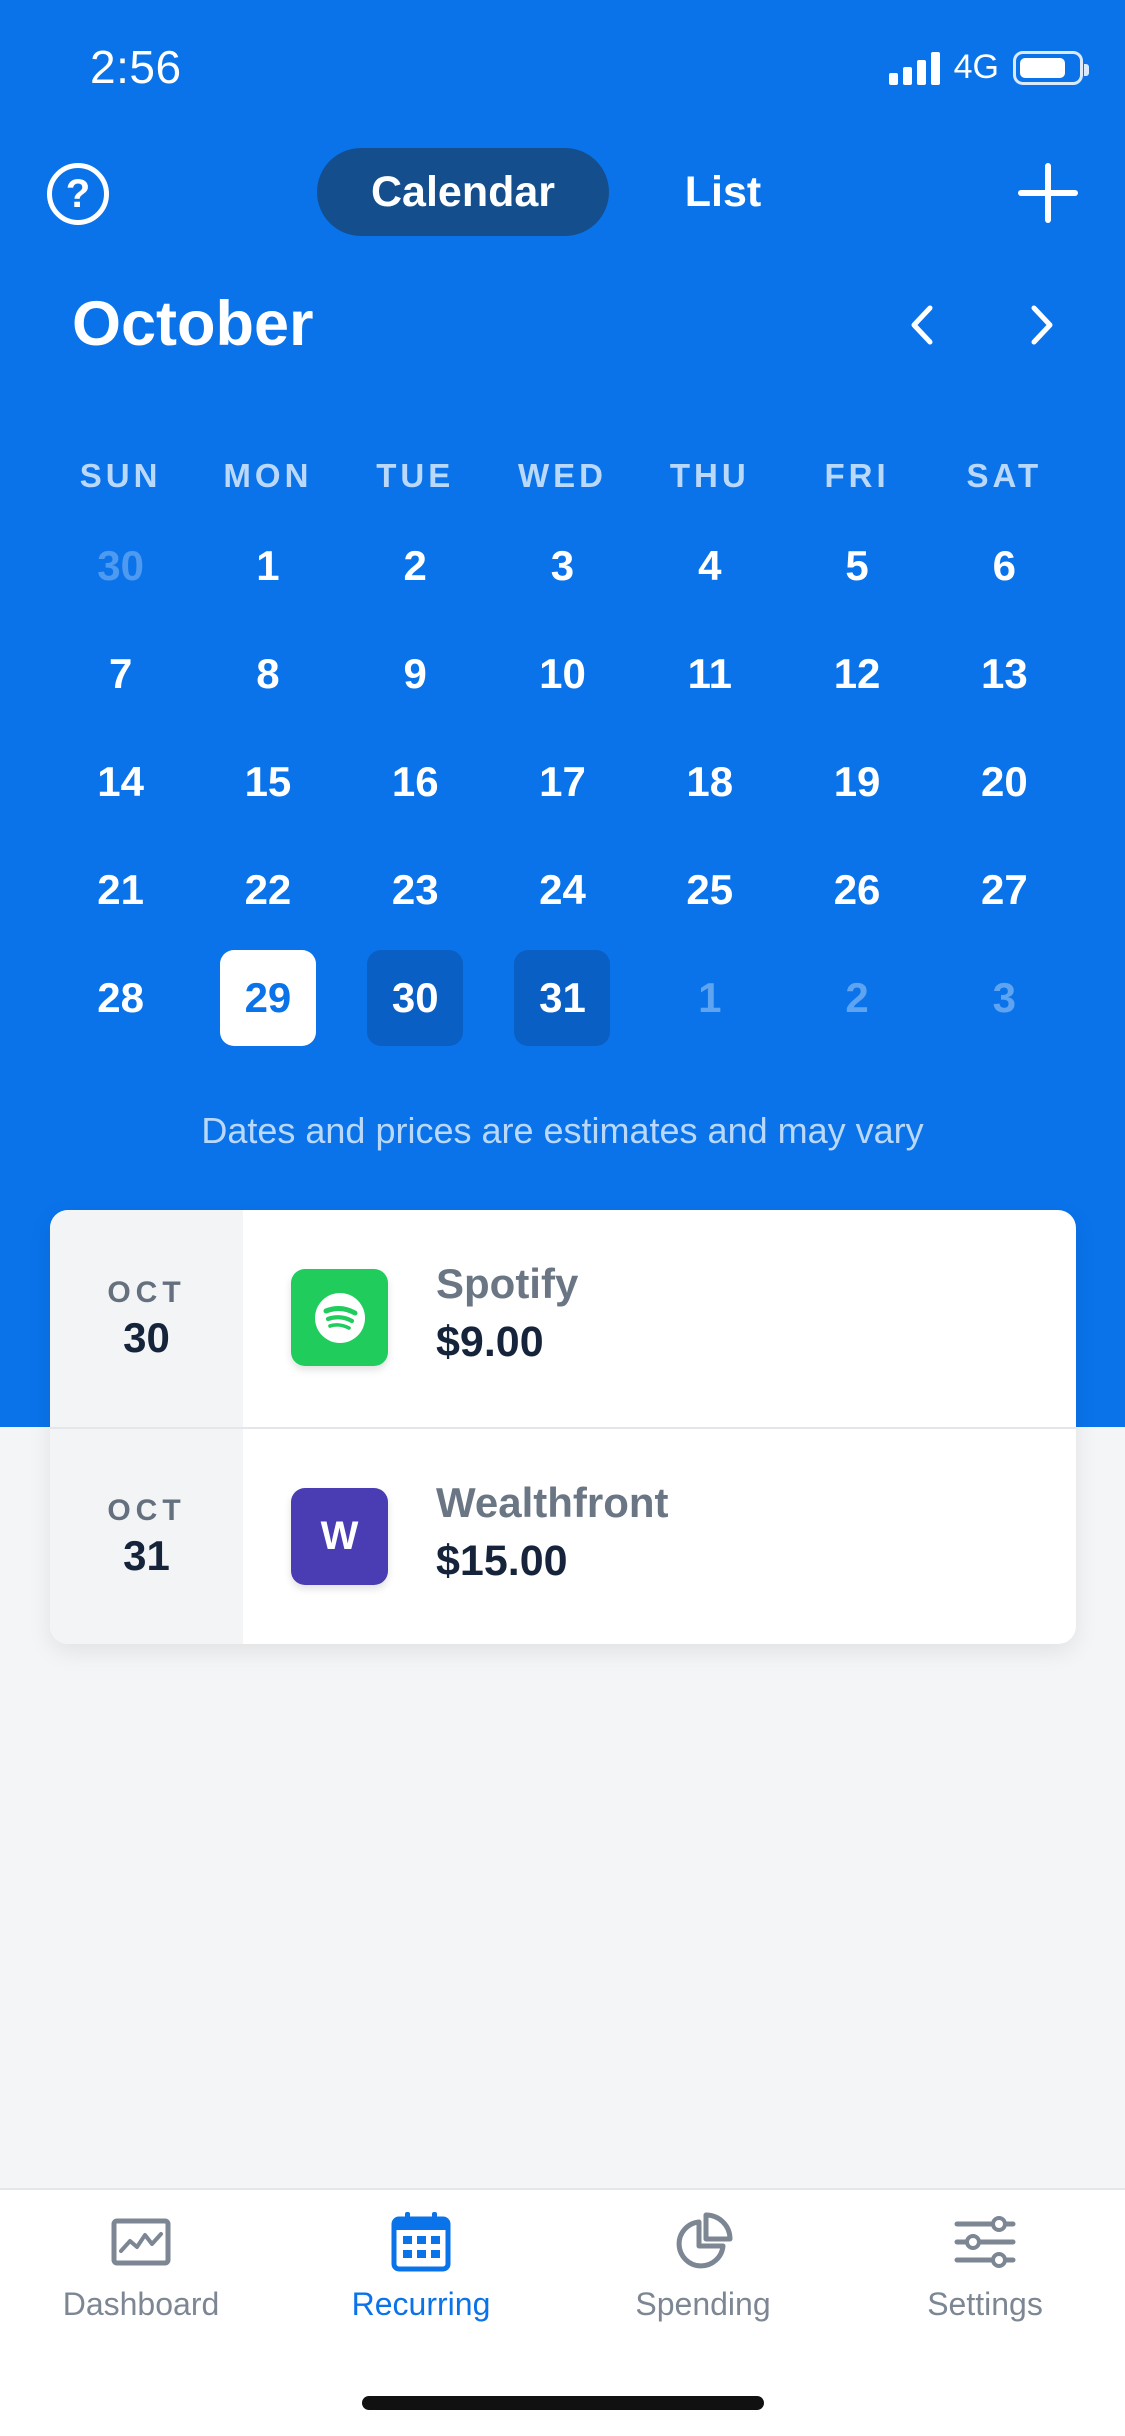 The image size is (1125, 2436). I want to click on network-label: 4G, so click(976, 67).